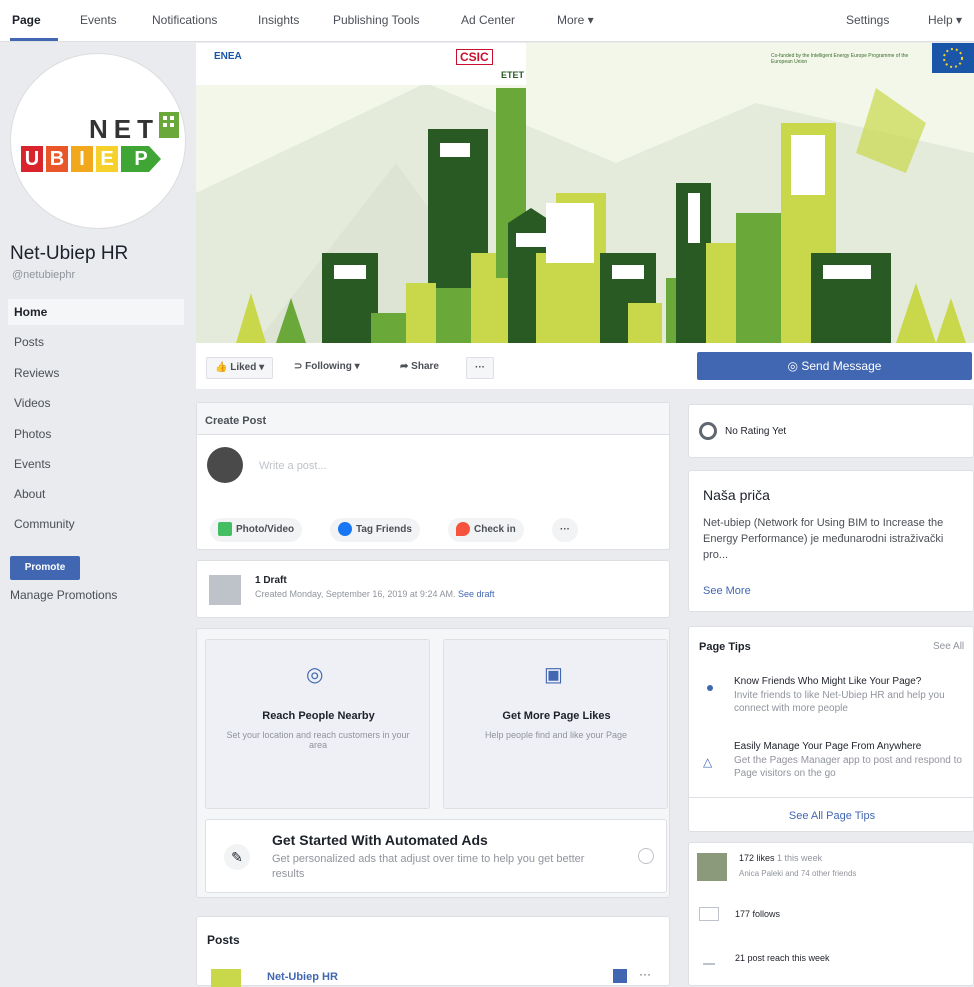 This screenshot has width=974, height=987. Describe the element at coordinates (247, 367) in the screenshot. I see `liked-label: Liked ▾` at that location.